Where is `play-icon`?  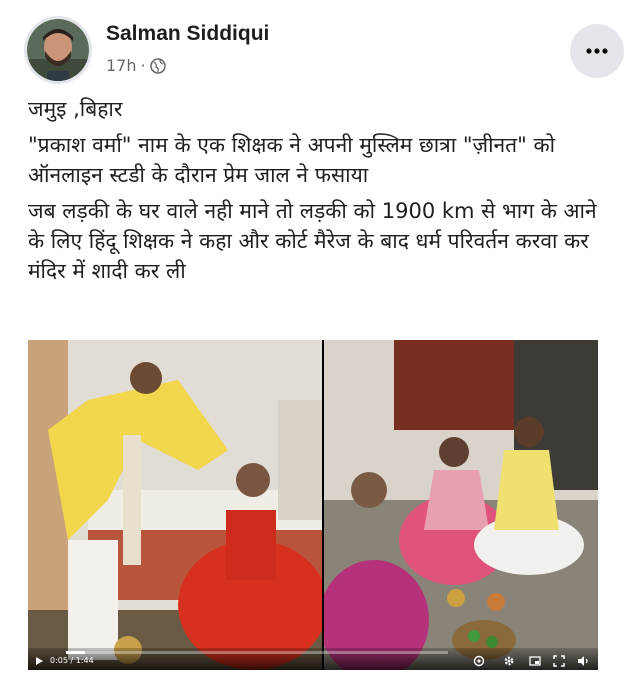 play-icon is located at coordinates (39, 661).